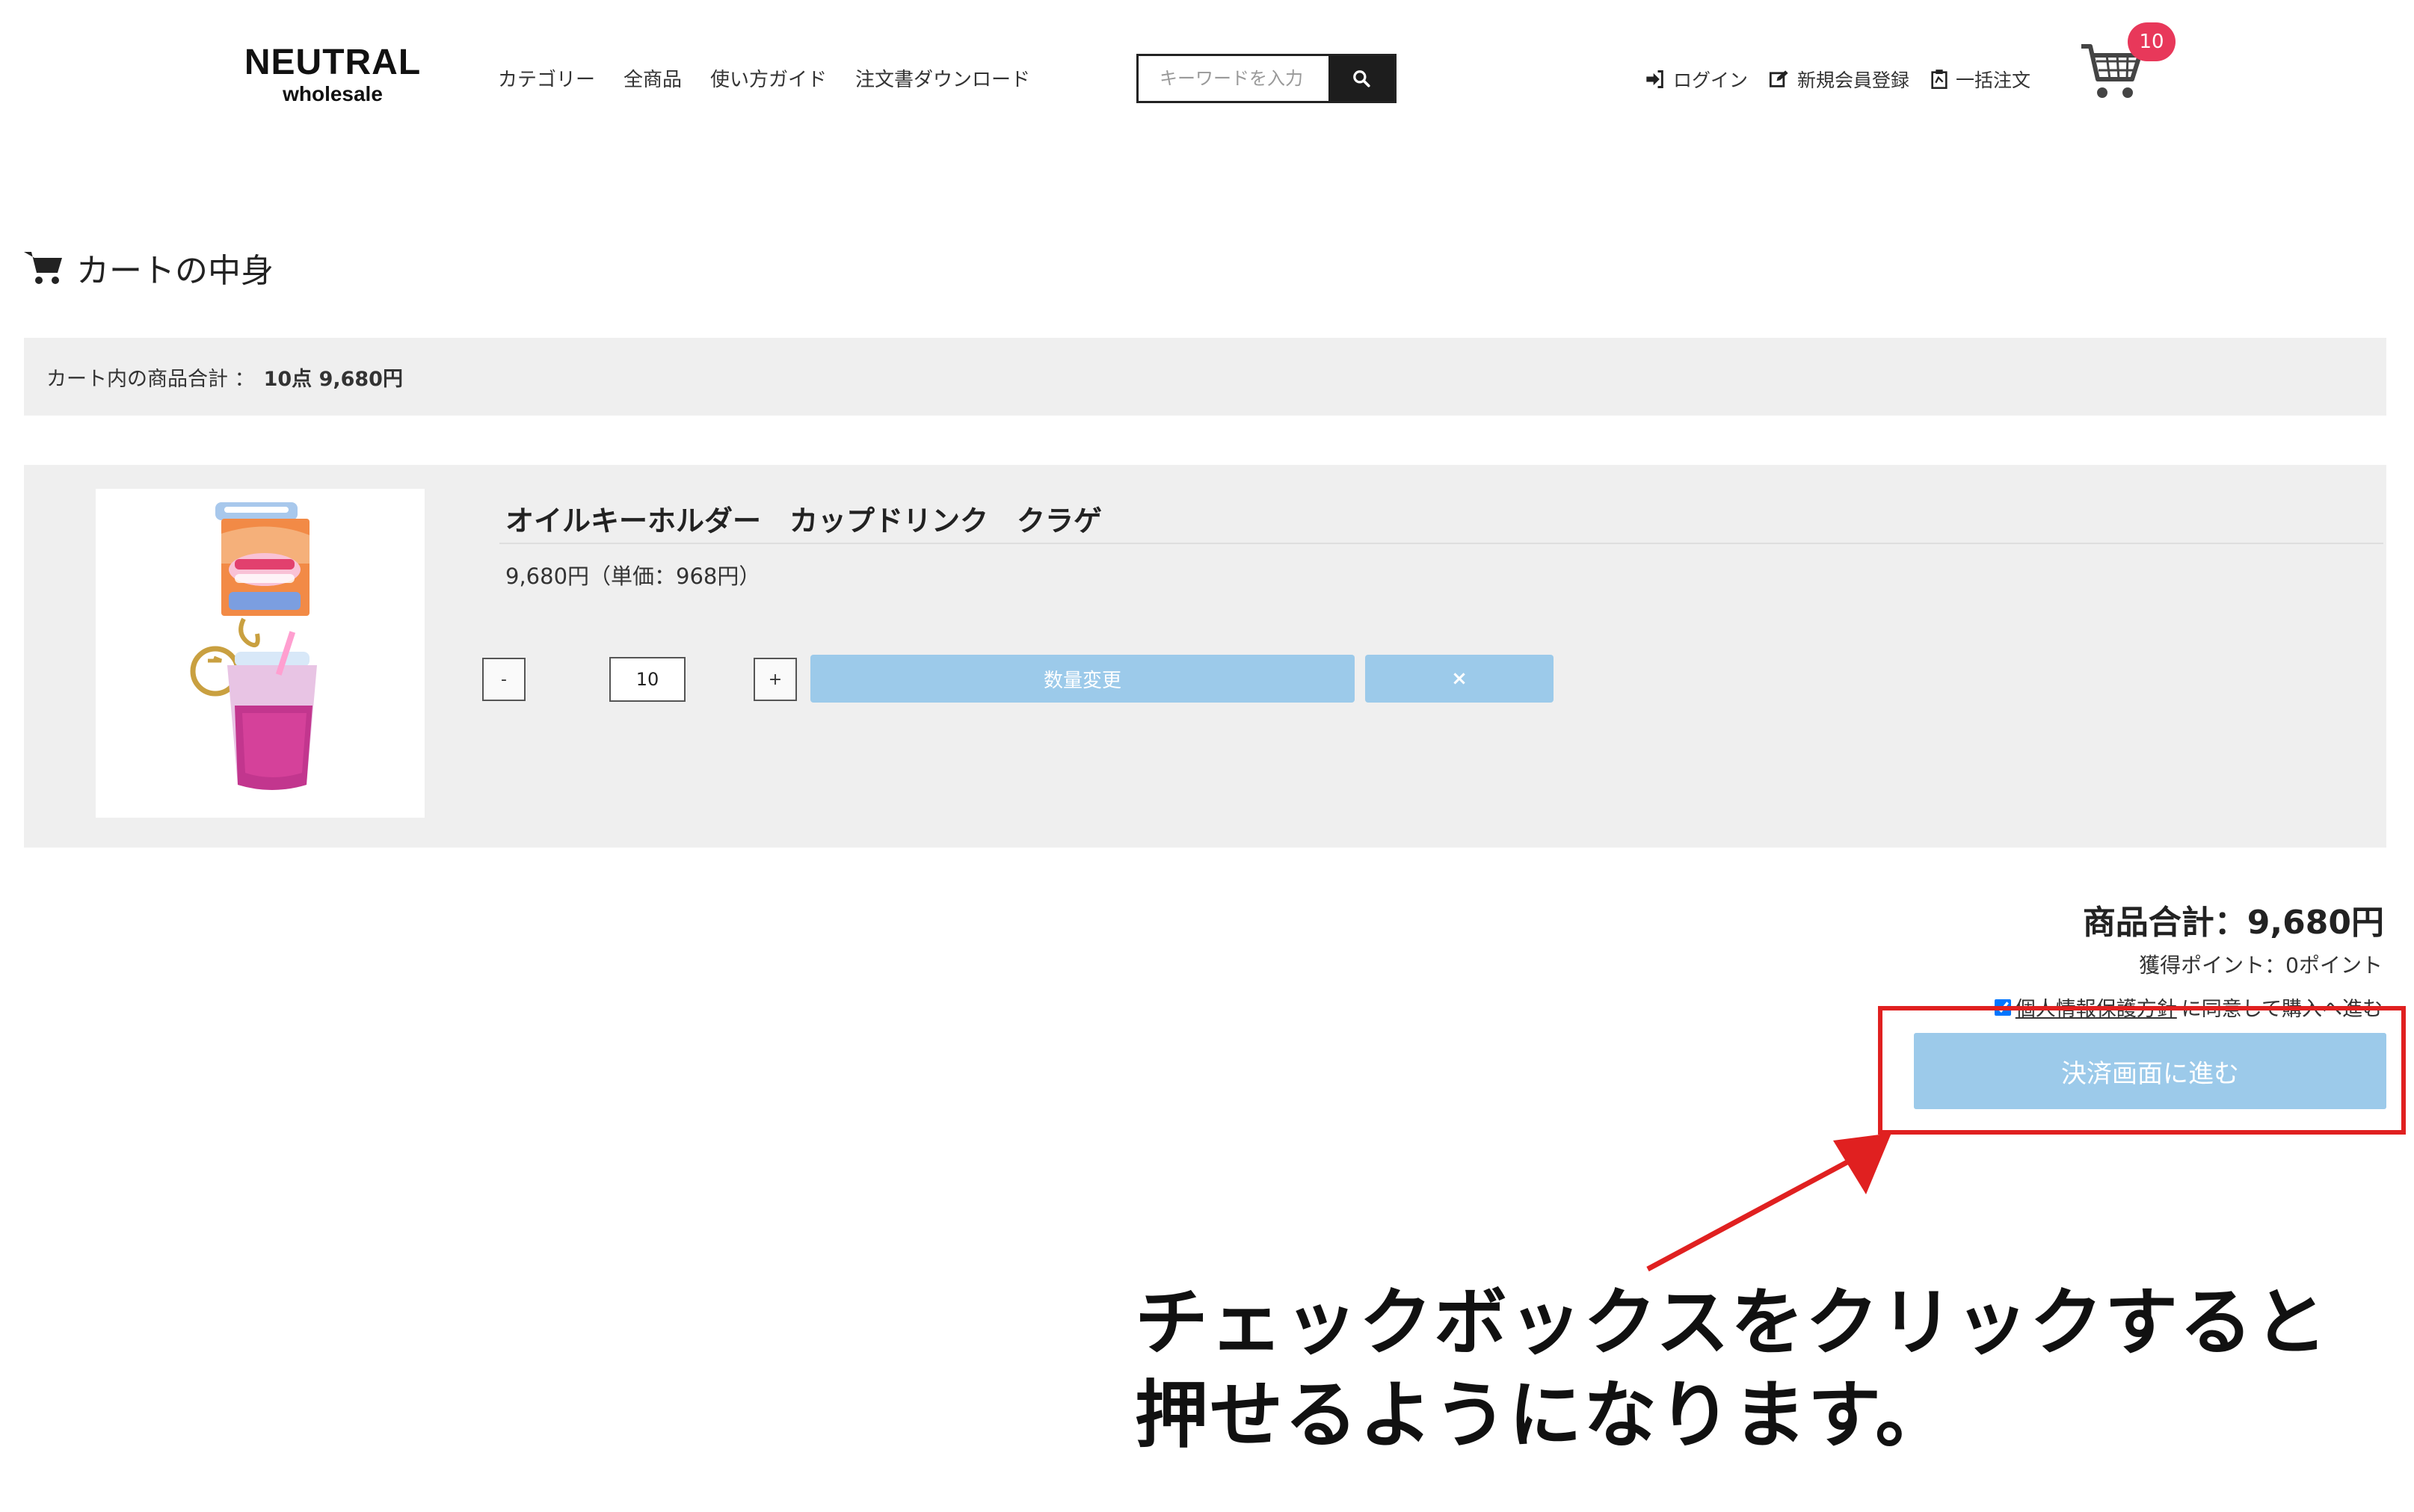 The height and width of the screenshot is (1512, 2414). What do you see at coordinates (1939, 79) in the screenshot?
I see `clipboard-icon` at bounding box center [1939, 79].